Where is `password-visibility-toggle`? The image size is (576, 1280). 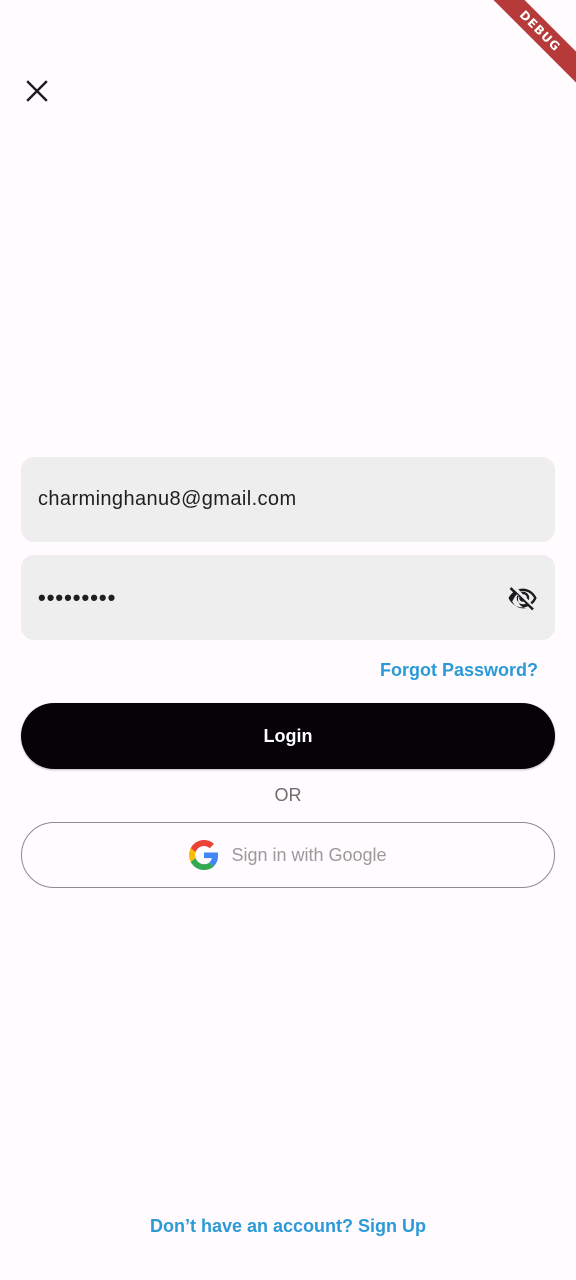
password-visibility-toggle is located at coordinates (523, 598).